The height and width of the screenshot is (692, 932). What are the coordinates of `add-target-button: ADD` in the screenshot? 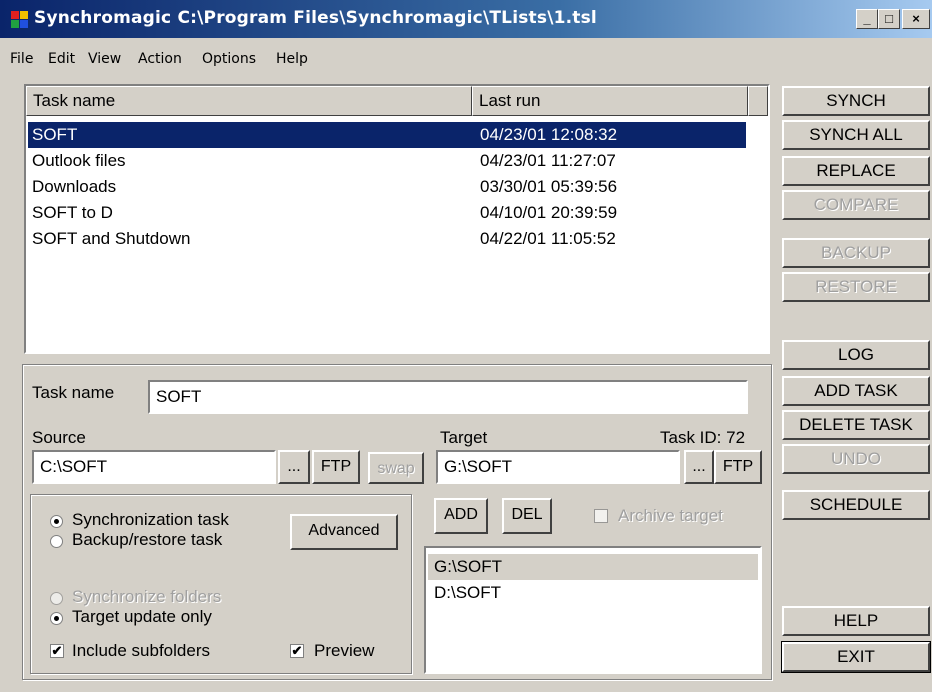 It's located at (461, 516).